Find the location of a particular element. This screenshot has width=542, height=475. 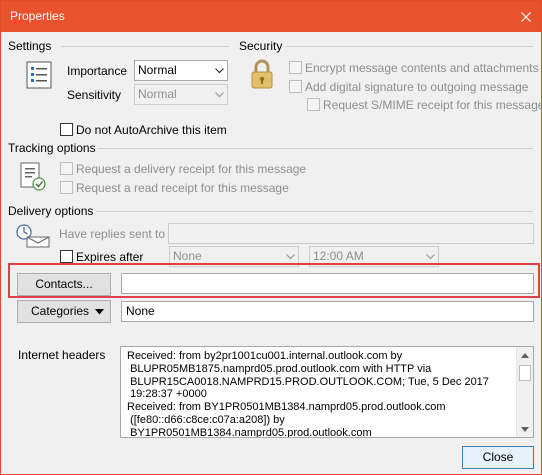

tracking-group-label: Tracking options is located at coordinates (52, 148).